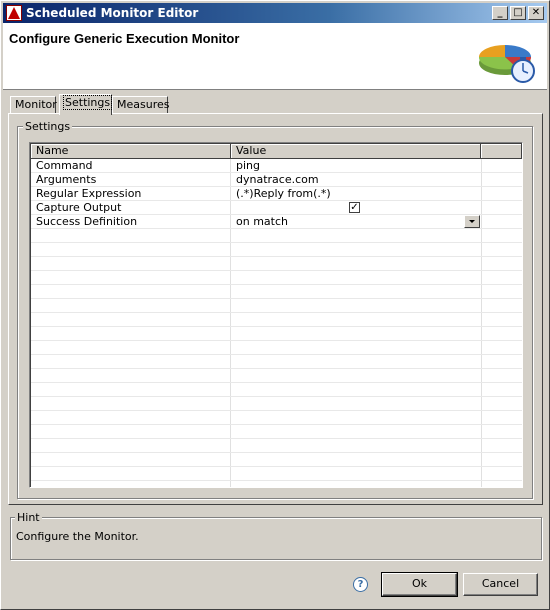  I want to click on row-name: Regular Expression, so click(89, 193).